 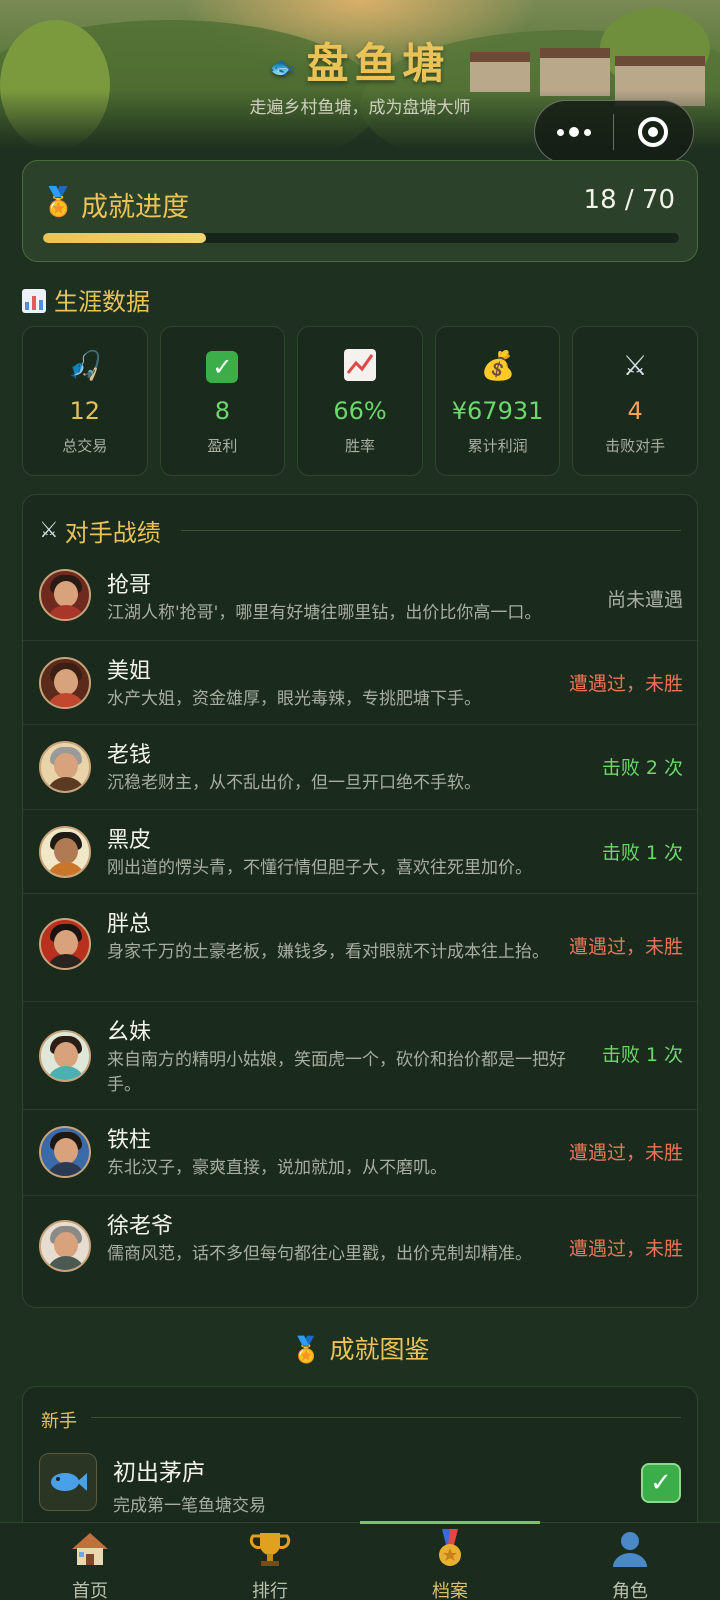 I want to click on opponent-status: 击败 2 次, so click(x=642, y=768).